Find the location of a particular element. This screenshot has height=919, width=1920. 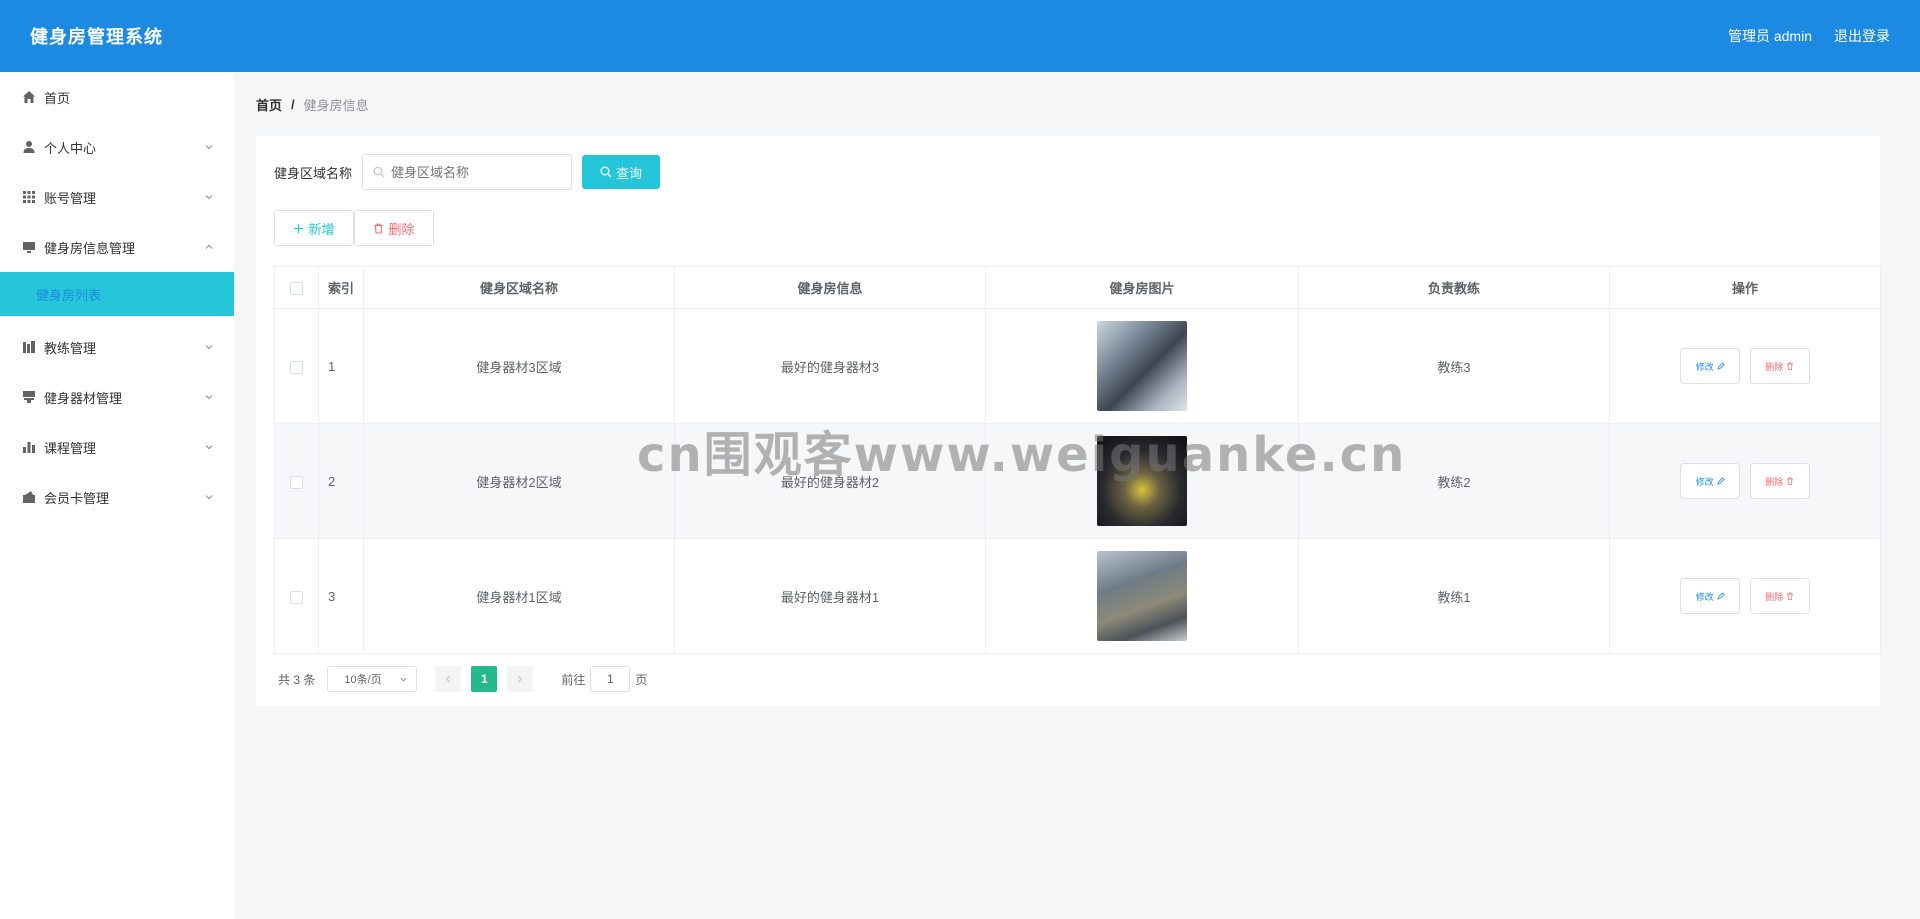

sidebar-item-label: 首页 is located at coordinates (57, 98).